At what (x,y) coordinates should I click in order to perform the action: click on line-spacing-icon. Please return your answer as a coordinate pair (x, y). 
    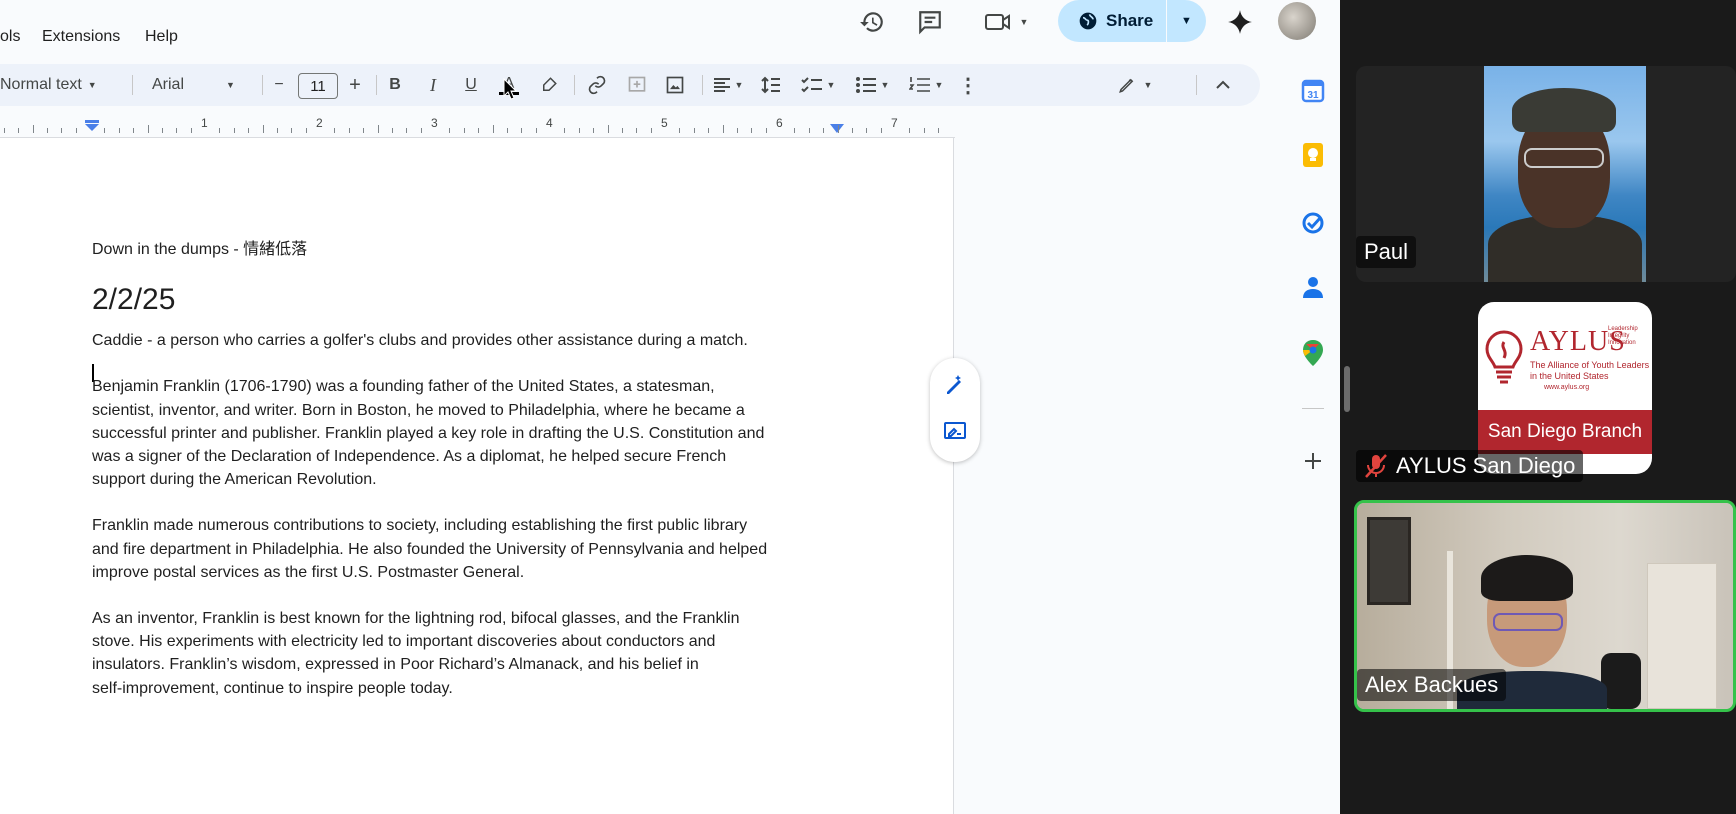
    Looking at the image, I should click on (771, 85).